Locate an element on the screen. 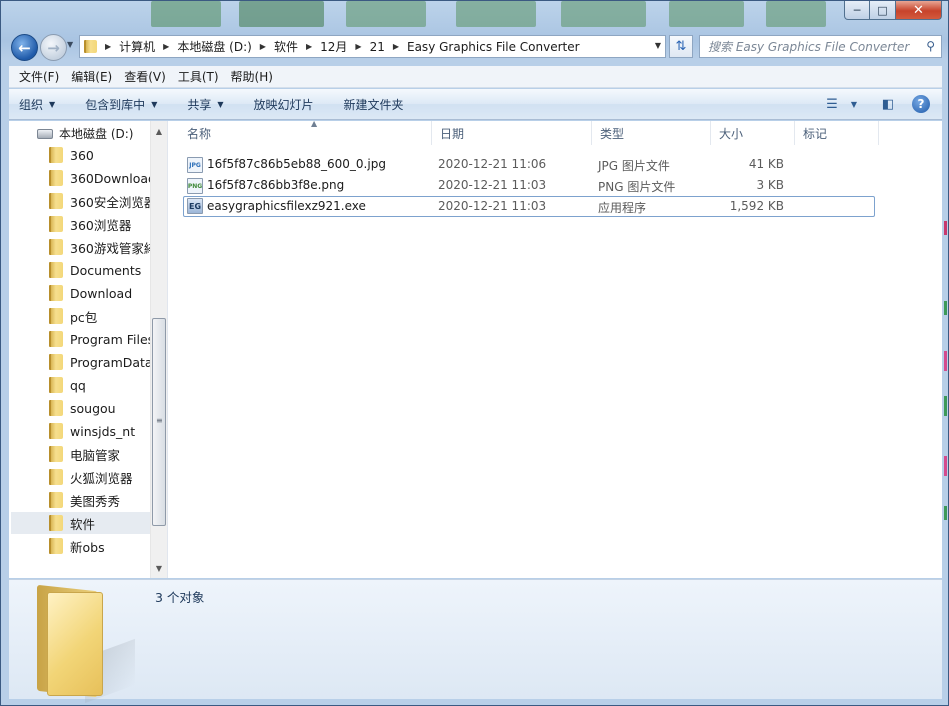 This screenshot has width=949, height=706. hard-drive-icon is located at coordinates (45, 133).